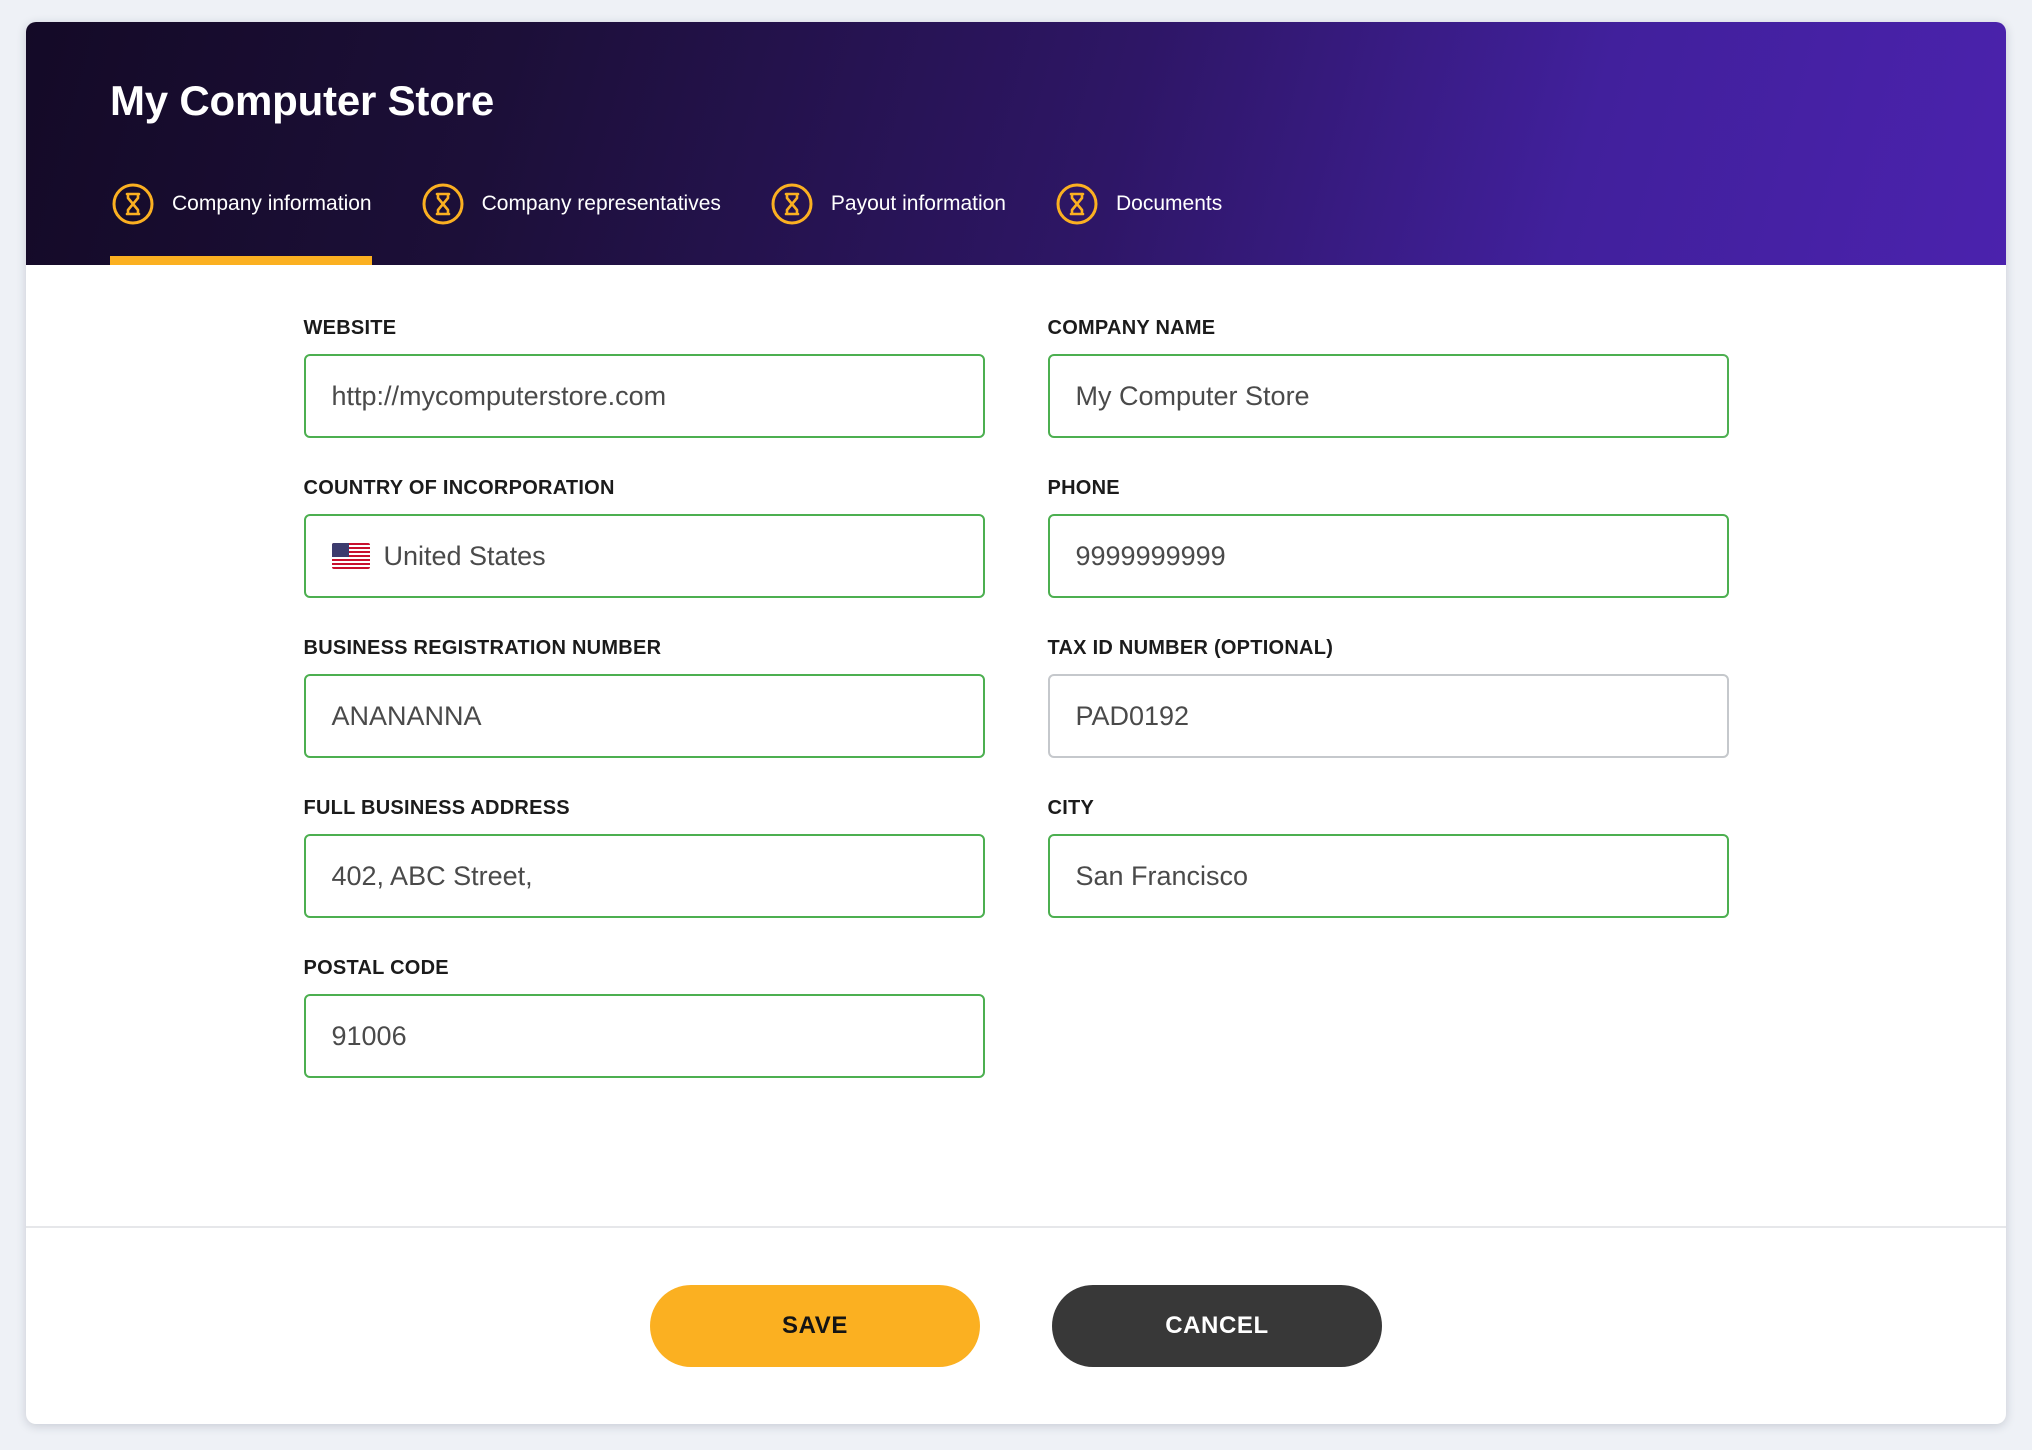  Describe the element at coordinates (436, 808) in the screenshot. I see `address-label: FULL BUSINESS ADDRESS` at that location.